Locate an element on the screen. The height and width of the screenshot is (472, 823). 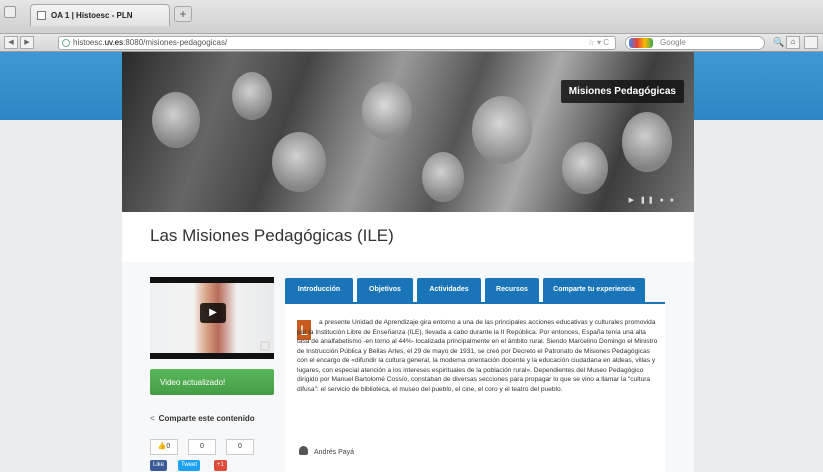
search-box: Google is located at coordinates (695, 43).